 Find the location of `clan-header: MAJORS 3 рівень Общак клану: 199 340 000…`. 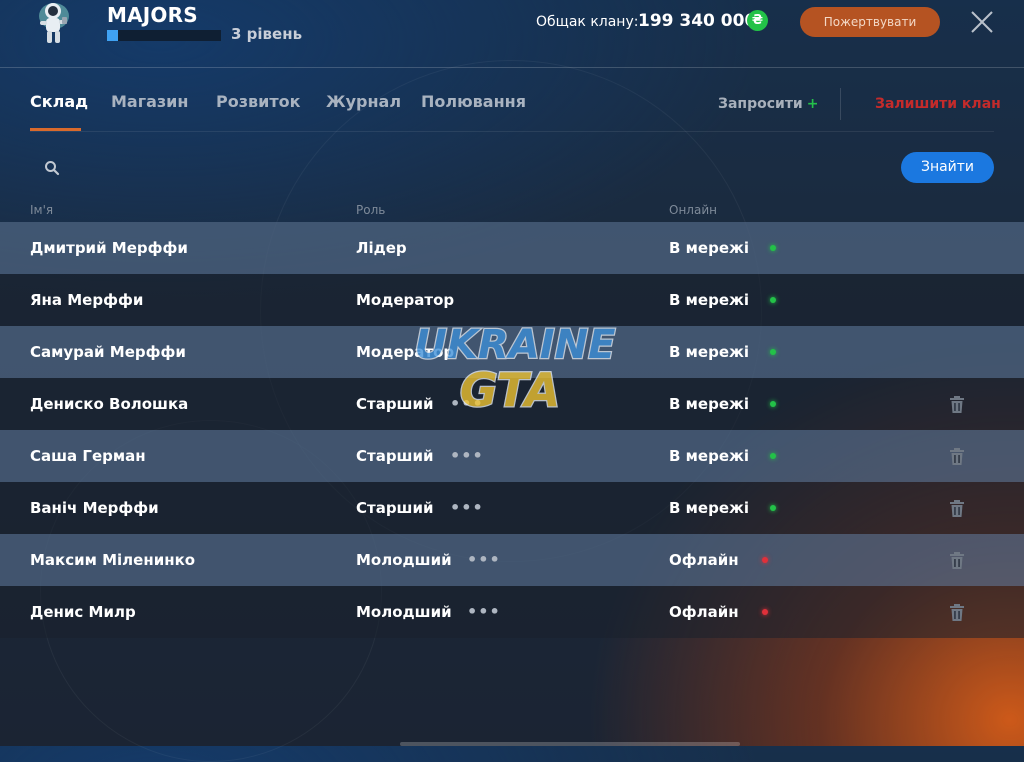

clan-header: MAJORS 3 рівень Общак клану: 199 340 000… is located at coordinates (512, 34).